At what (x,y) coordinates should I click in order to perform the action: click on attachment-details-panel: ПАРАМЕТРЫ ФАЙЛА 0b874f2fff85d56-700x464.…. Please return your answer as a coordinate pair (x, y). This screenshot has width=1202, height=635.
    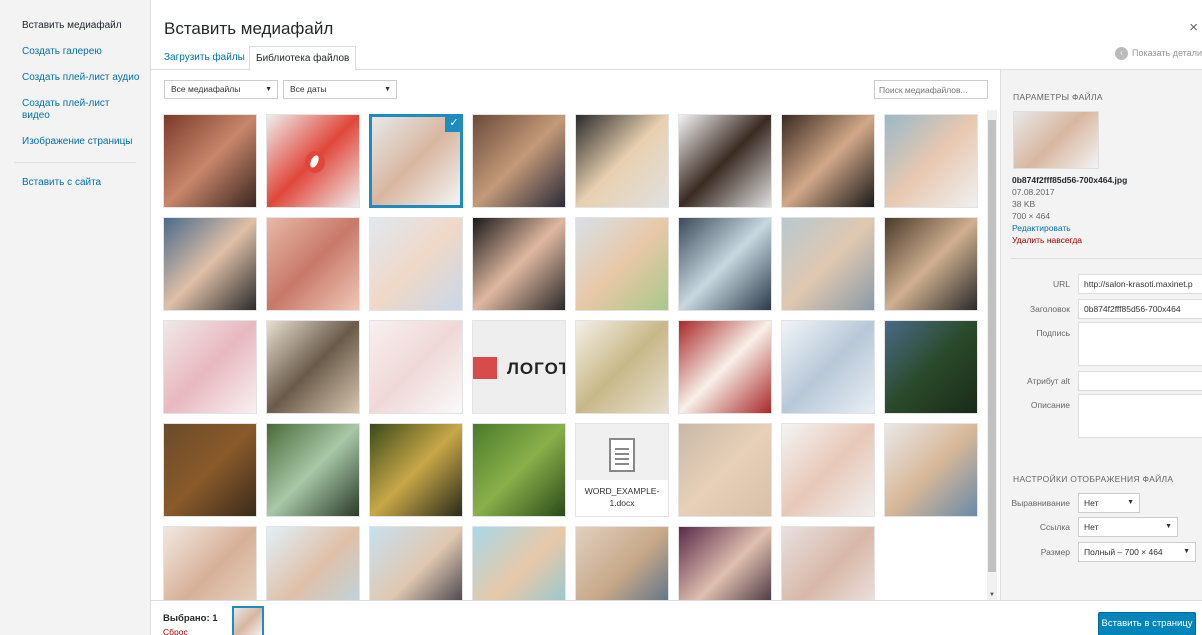
    Looking at the image, I should click on (1101, 335).